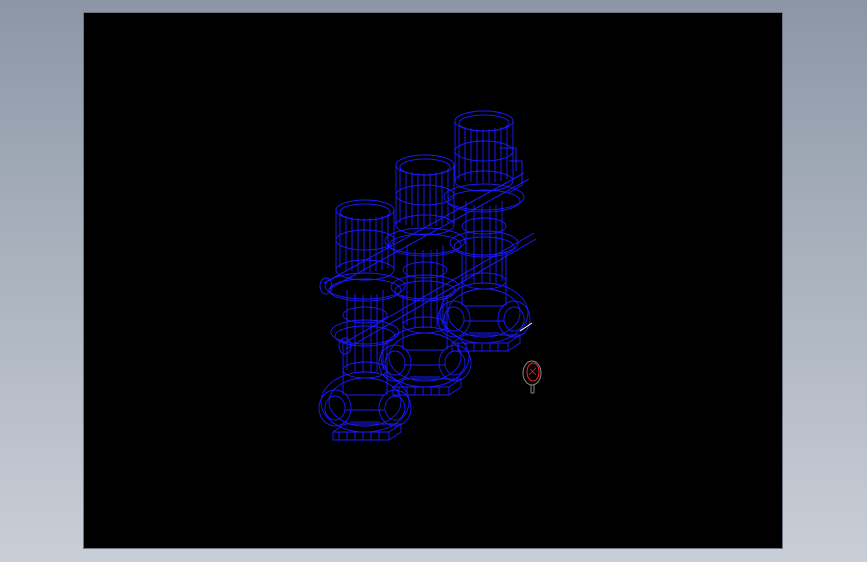  What do you see at coordinates (532, 377) in the screenshot?
I see `pressure-gauge` at bounding box center [532, 377].